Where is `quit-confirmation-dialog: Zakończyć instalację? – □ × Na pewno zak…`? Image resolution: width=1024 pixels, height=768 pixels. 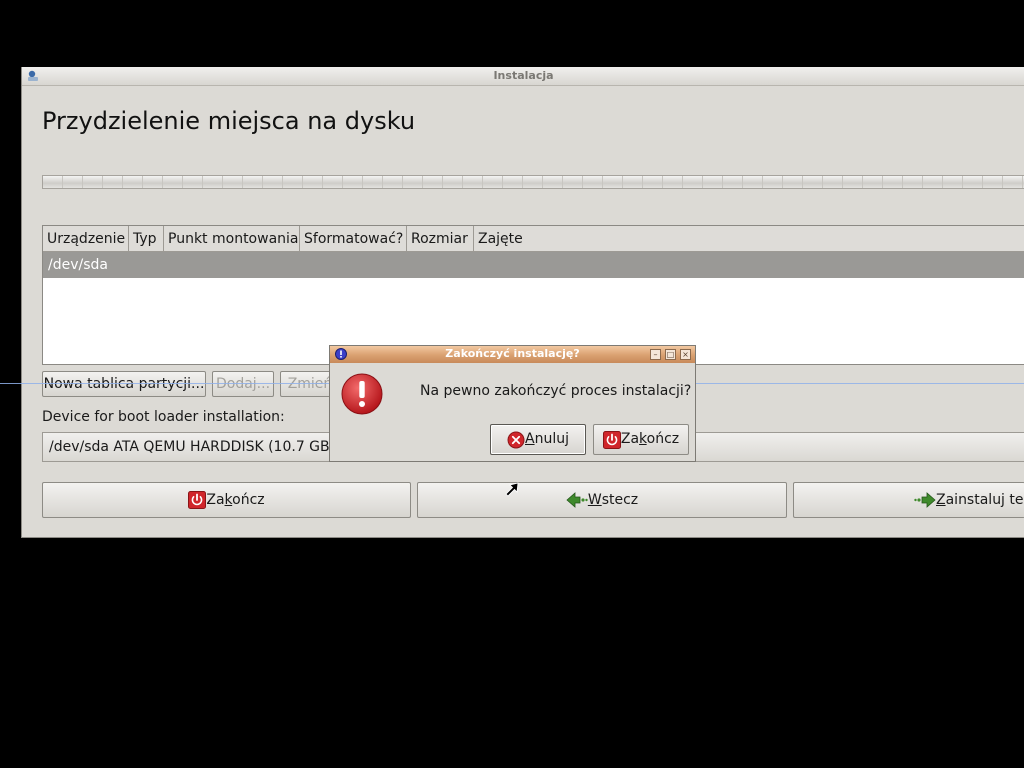
quit-confirmation-dialog: Zakończyć instalację? – □ × Na pewno zak… is located at coordinates (512, 403).